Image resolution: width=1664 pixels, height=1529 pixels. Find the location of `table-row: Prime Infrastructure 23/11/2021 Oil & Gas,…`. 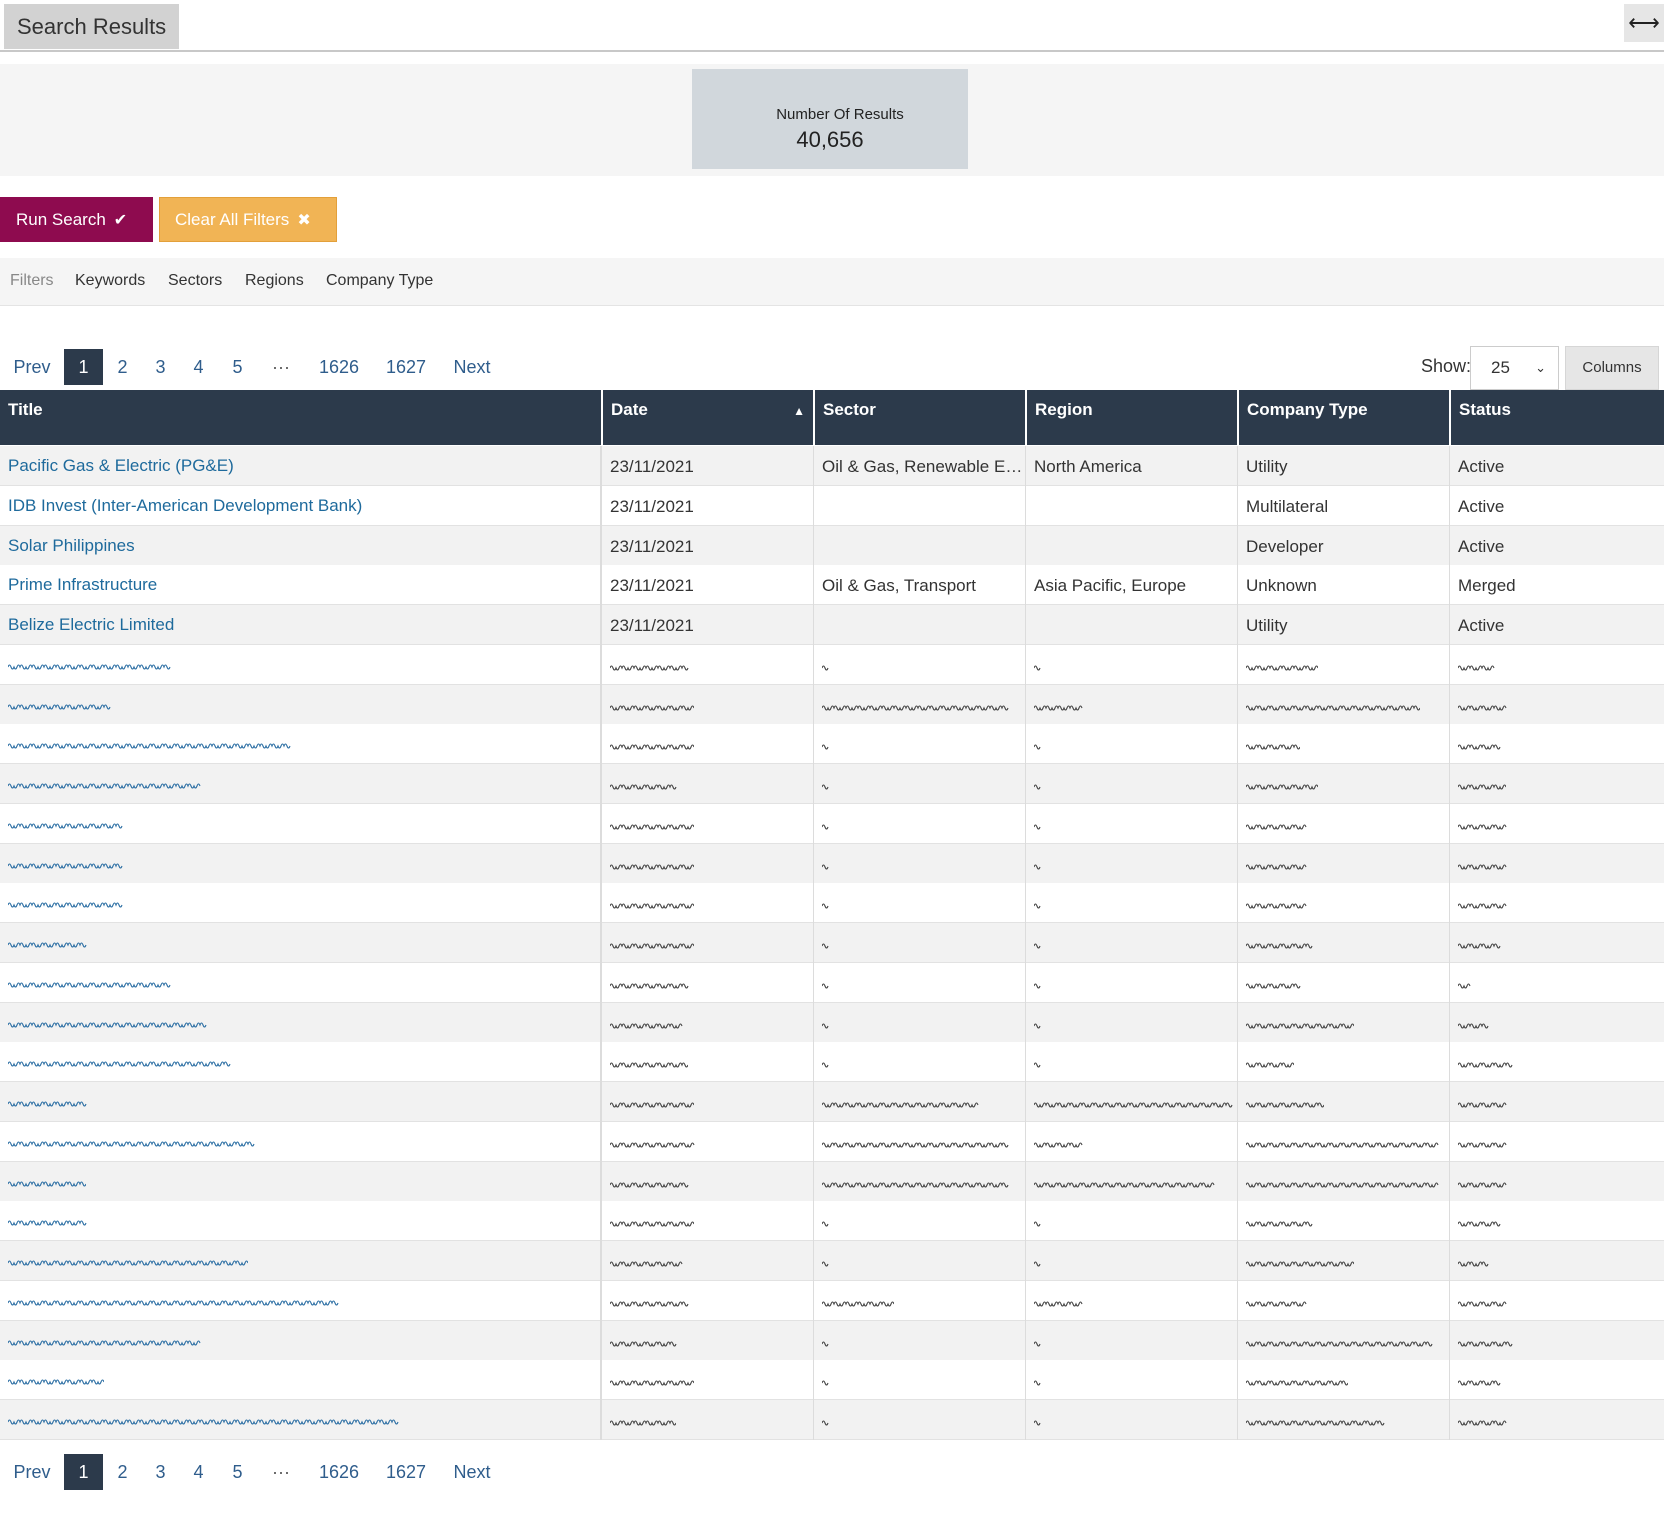

table-row: Prime Infrastructure 23/11/2021 Oil & Gas,… is located at coordinates (832, 585).